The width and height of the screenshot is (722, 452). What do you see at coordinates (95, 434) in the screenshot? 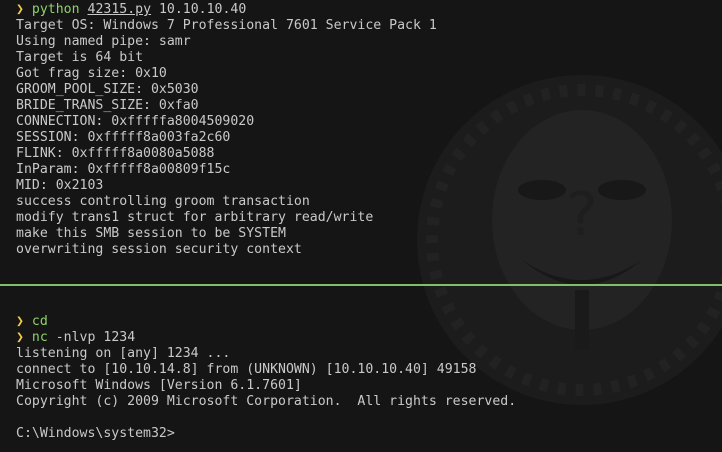
I see `shell-prompt: C:\Windows\system32>` at bounding box center [95, 434].